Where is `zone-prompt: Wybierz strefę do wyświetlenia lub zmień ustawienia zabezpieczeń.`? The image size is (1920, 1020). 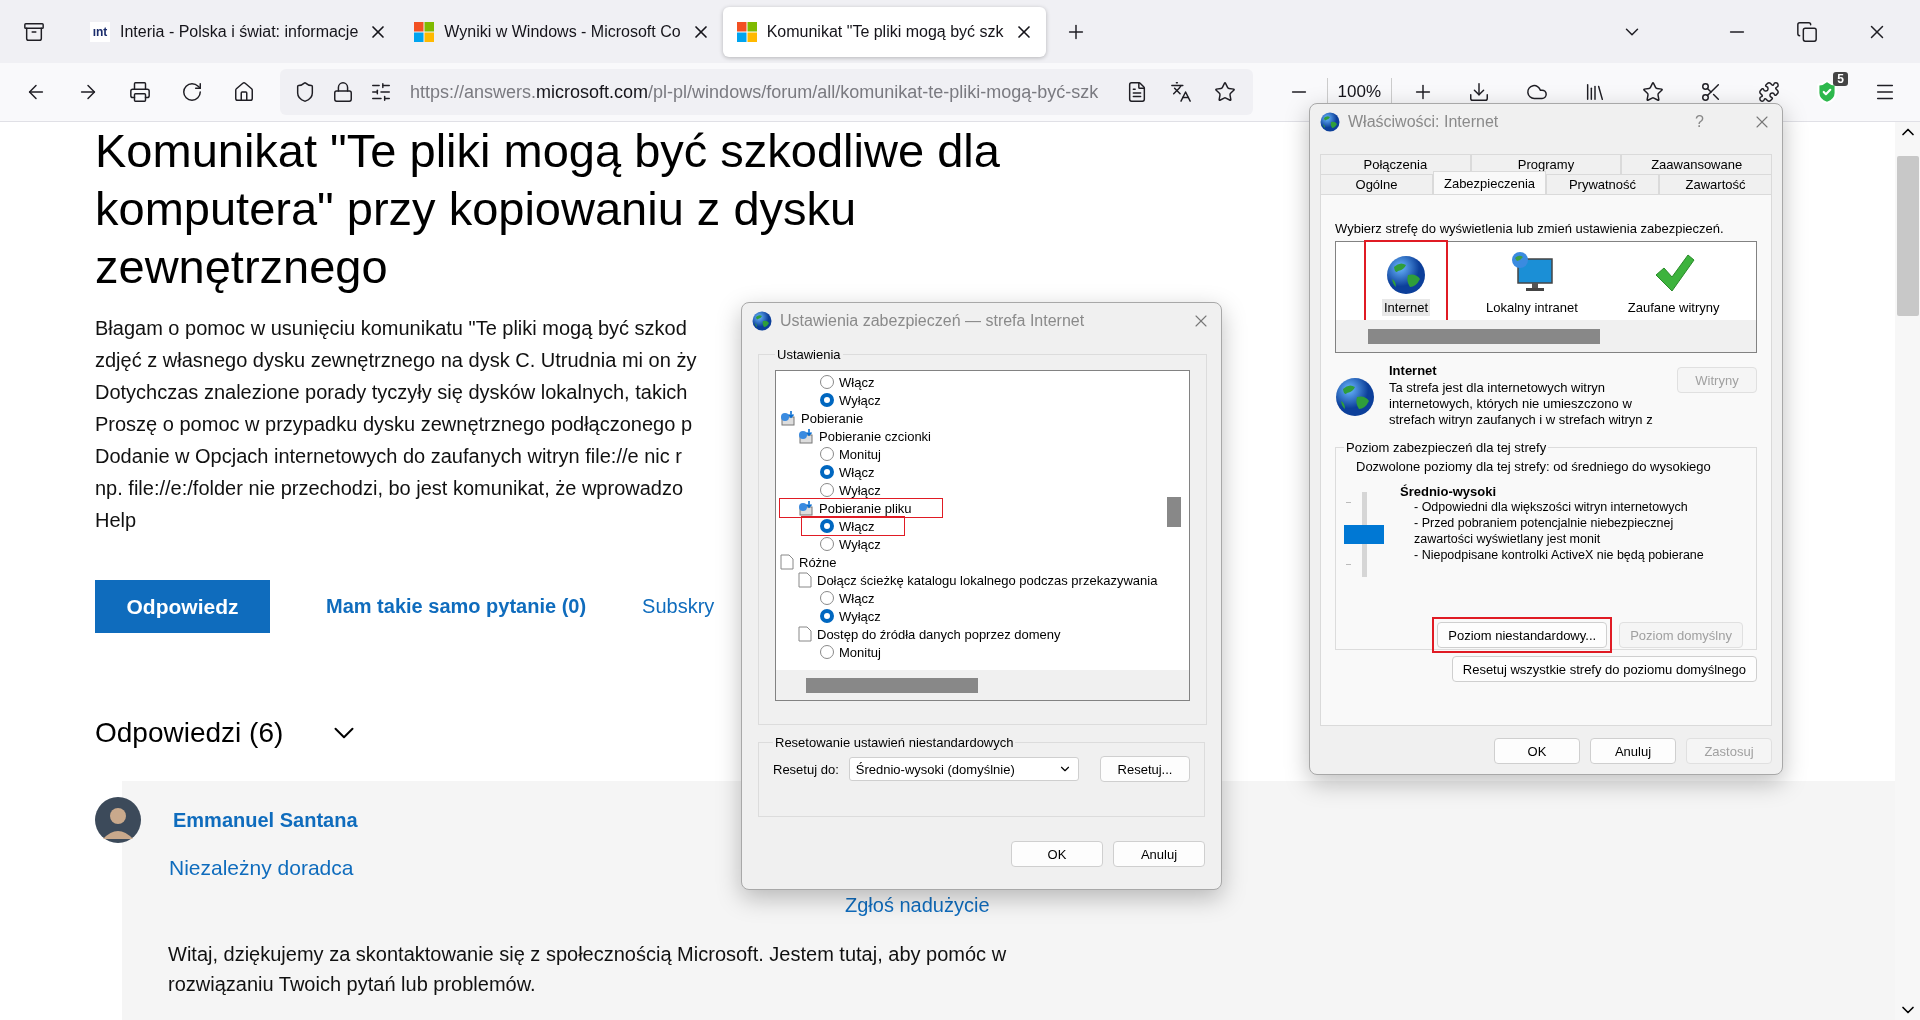 zone-prompt: Wybierz strefę do wyświetlenia lub zmień ustawienia zabezpieczeń. is located at coordinates (1530, 228).